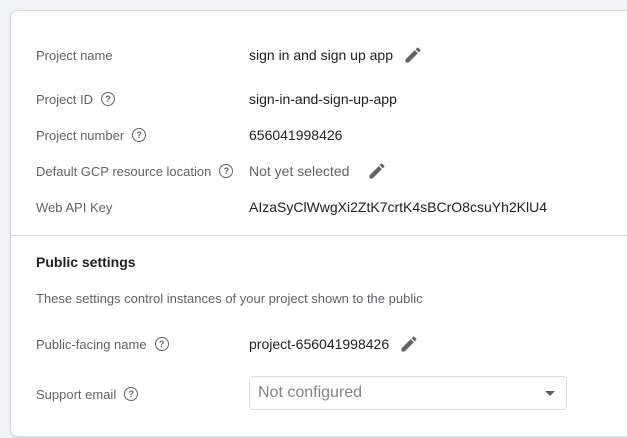  Describe the element at coordinates (80, 135) in the screenshot. I see `project-number-label-text: Project number` at that location.